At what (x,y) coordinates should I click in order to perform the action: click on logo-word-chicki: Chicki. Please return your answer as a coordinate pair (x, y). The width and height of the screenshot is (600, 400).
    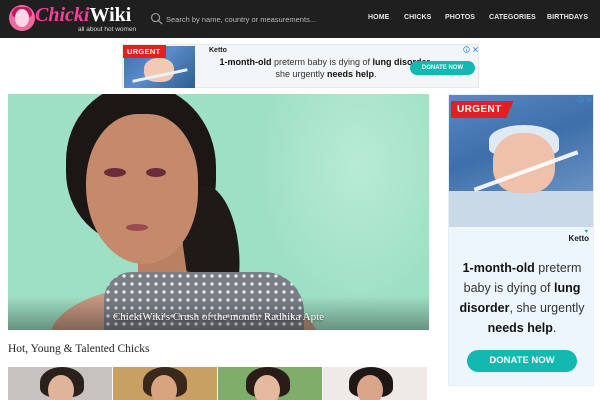
    Looking at the image, I should click on (62, 15).